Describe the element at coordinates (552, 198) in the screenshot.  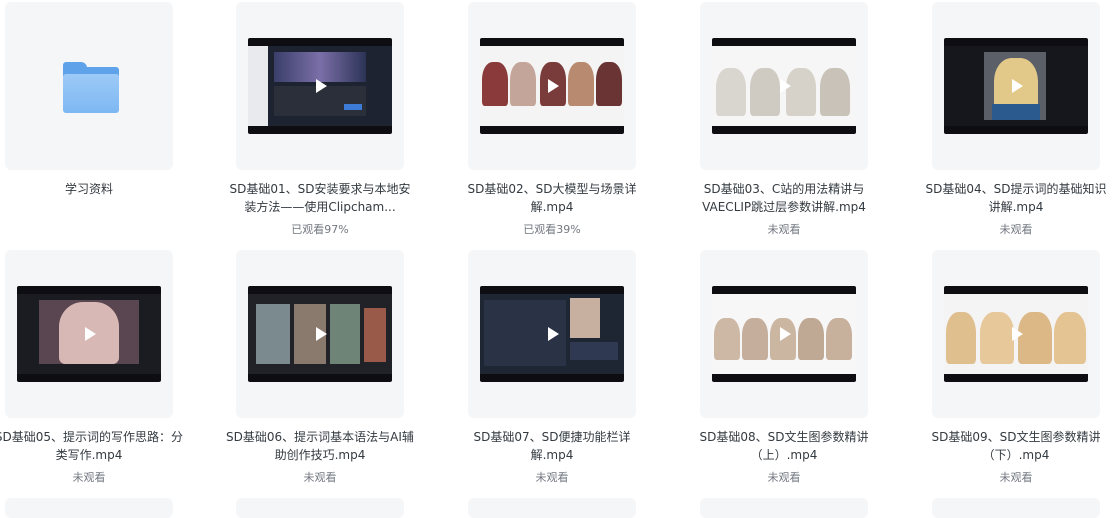
I see `file-title: SD基础02、SD大模型与场景详解.mp4` at that location.